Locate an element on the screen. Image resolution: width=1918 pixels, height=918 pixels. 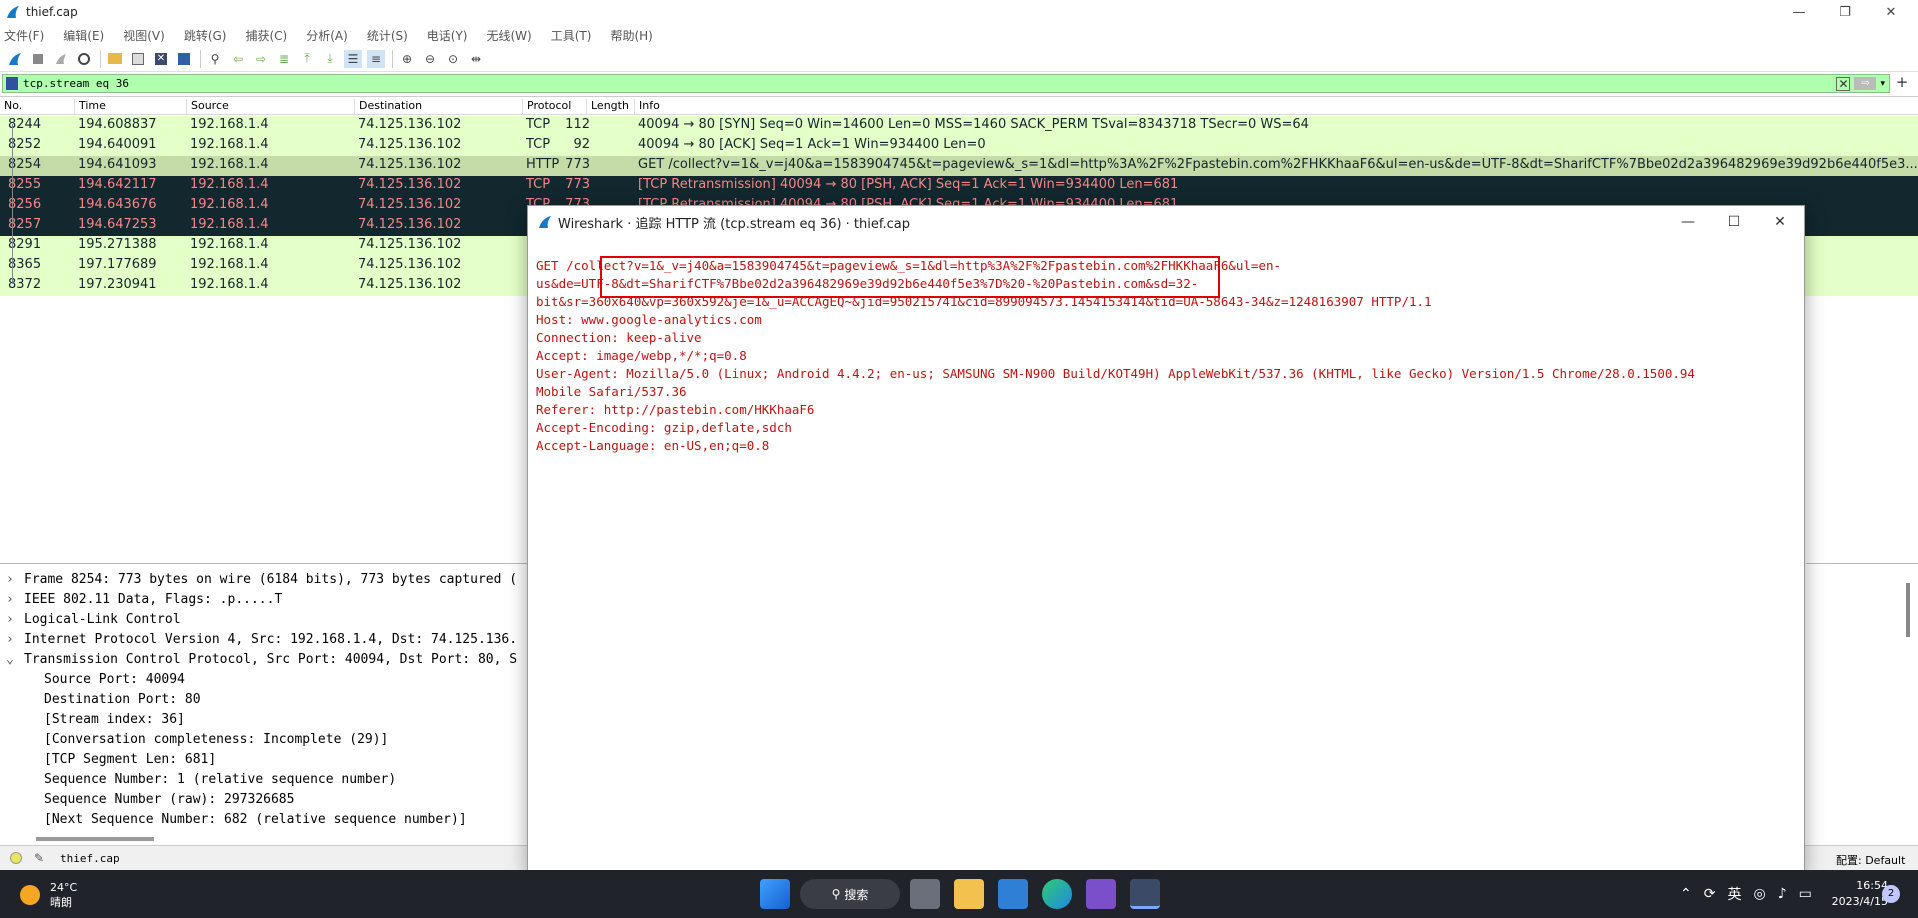
col-protocol-header: Protocol is located at coordinates (546, 106).